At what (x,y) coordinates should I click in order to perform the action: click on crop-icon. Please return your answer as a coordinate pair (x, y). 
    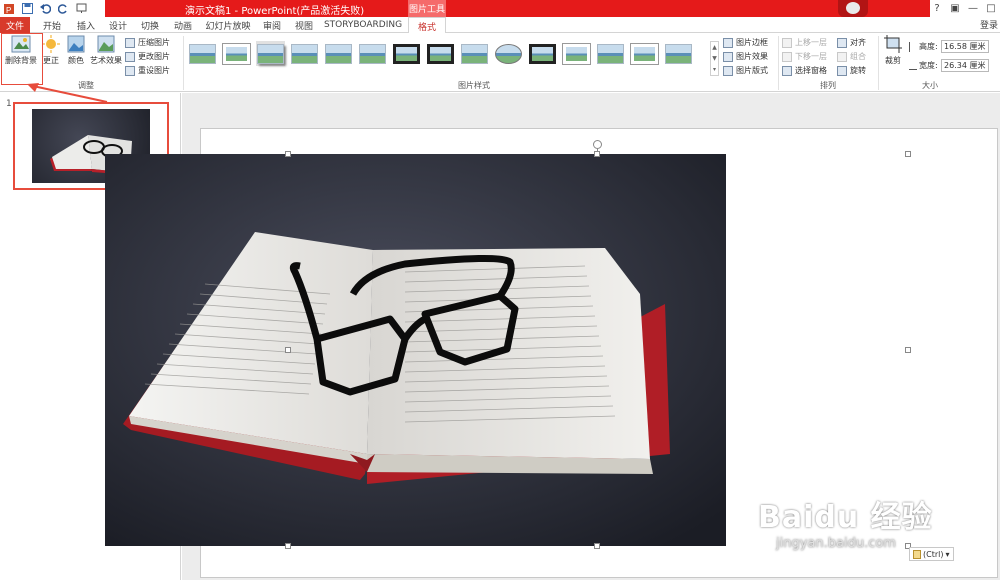
    Looking at the image, I should click on (893, 44).